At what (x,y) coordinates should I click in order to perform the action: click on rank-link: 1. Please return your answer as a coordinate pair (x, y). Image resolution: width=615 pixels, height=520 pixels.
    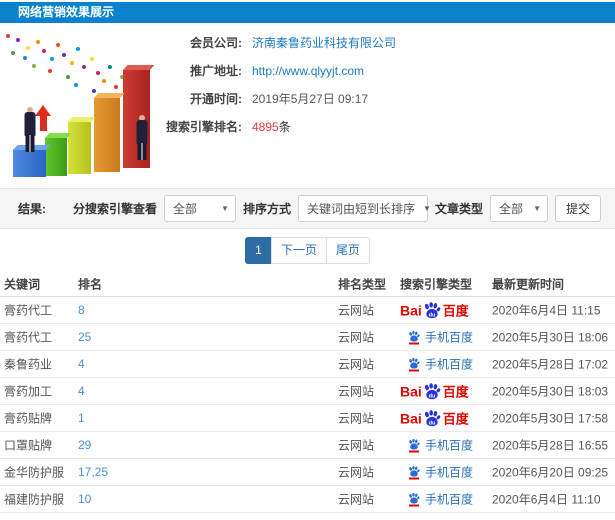
    Looking at the image, I should click on (81, 418).